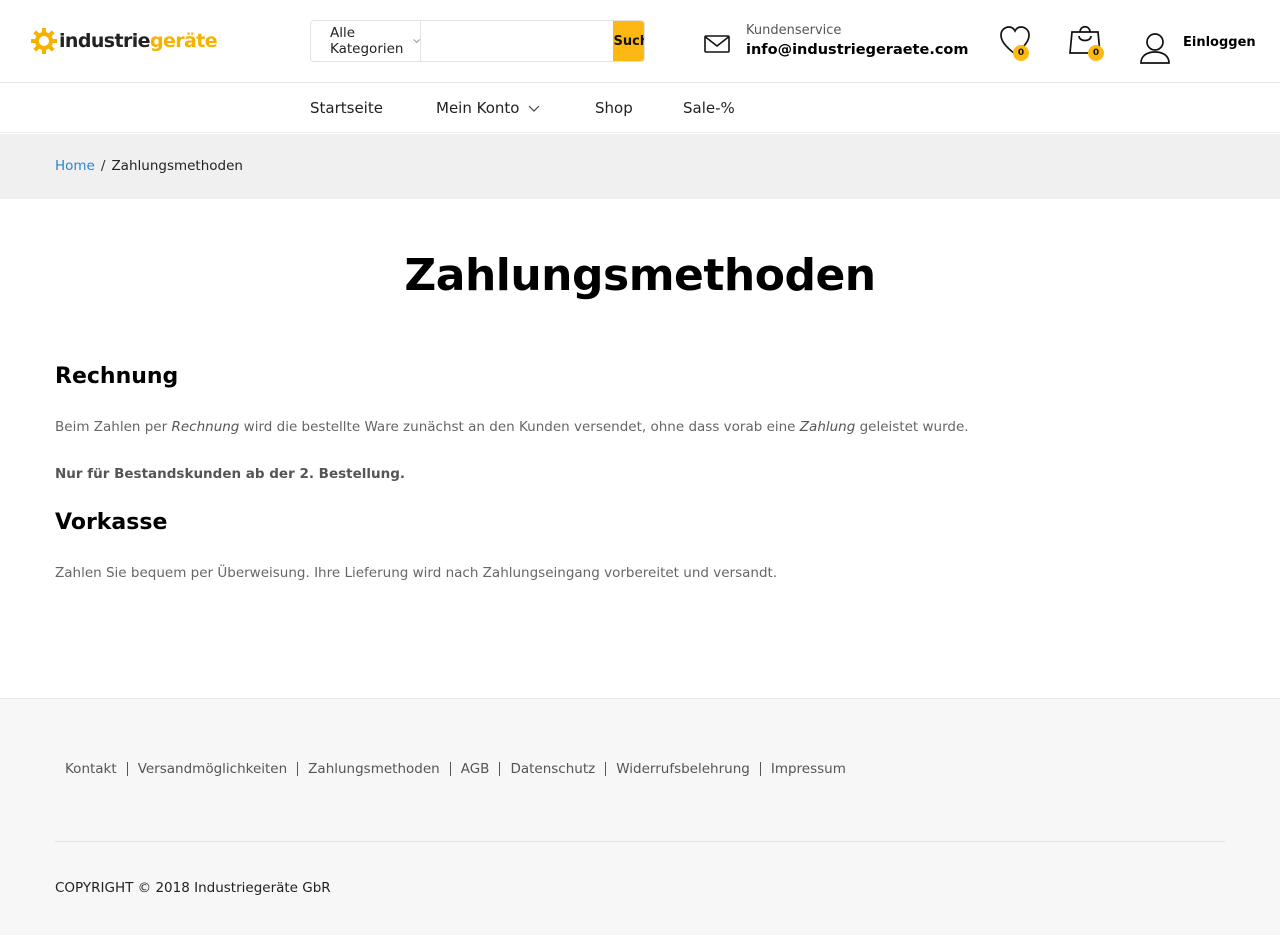 The image size is (1280, 935). I want to click on nav-item-label: Shop, so click(614, 108).